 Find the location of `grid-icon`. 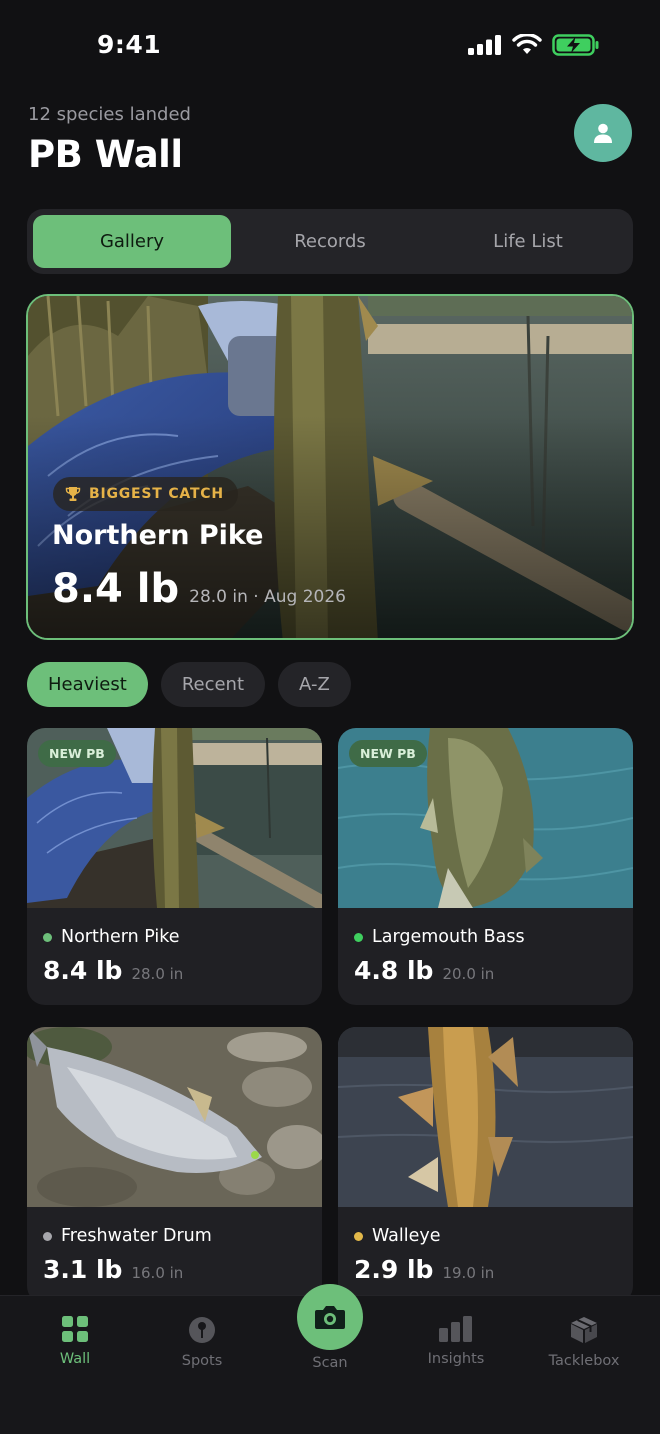

grid-icon is located at coordinates (75, 1329).